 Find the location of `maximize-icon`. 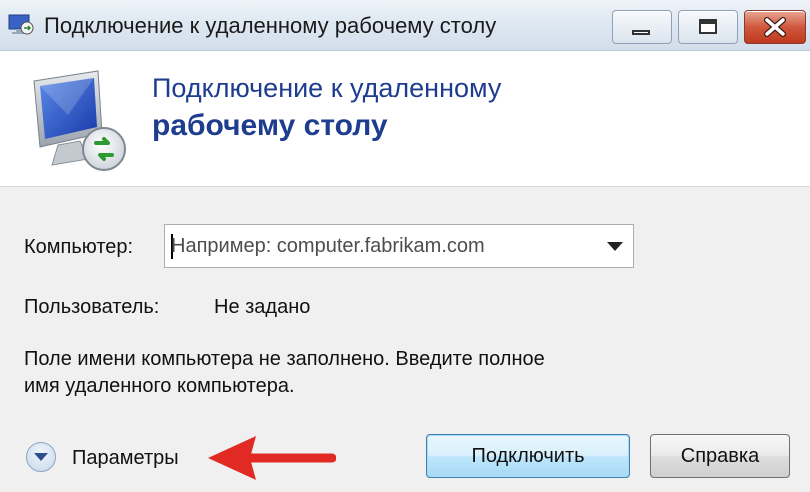

maximize-icon is located at coordinates (708, 26).